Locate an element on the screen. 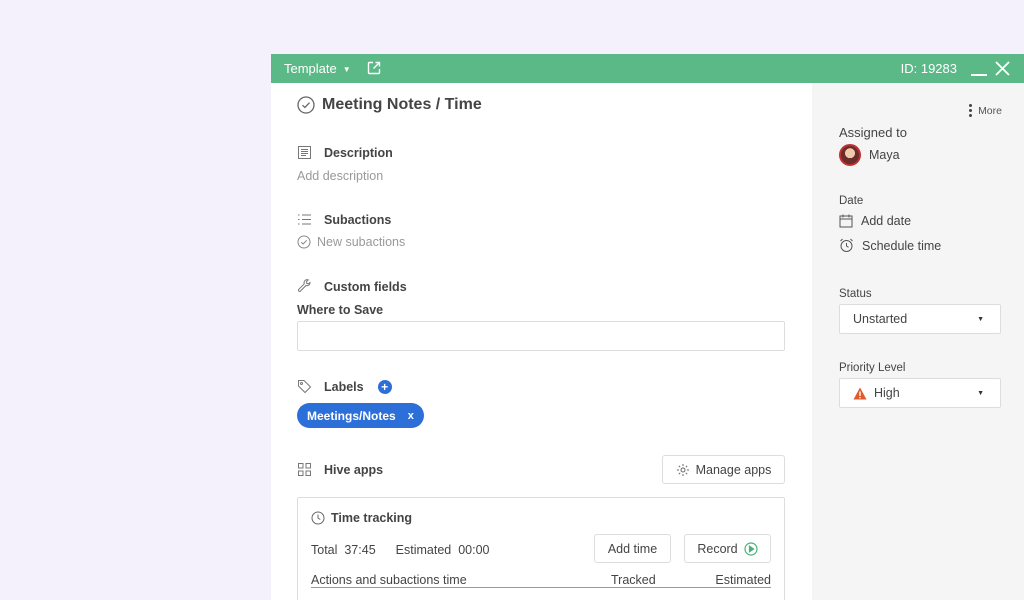  custom-fields-heading: Custom fields is located at coordinates (365, 286).